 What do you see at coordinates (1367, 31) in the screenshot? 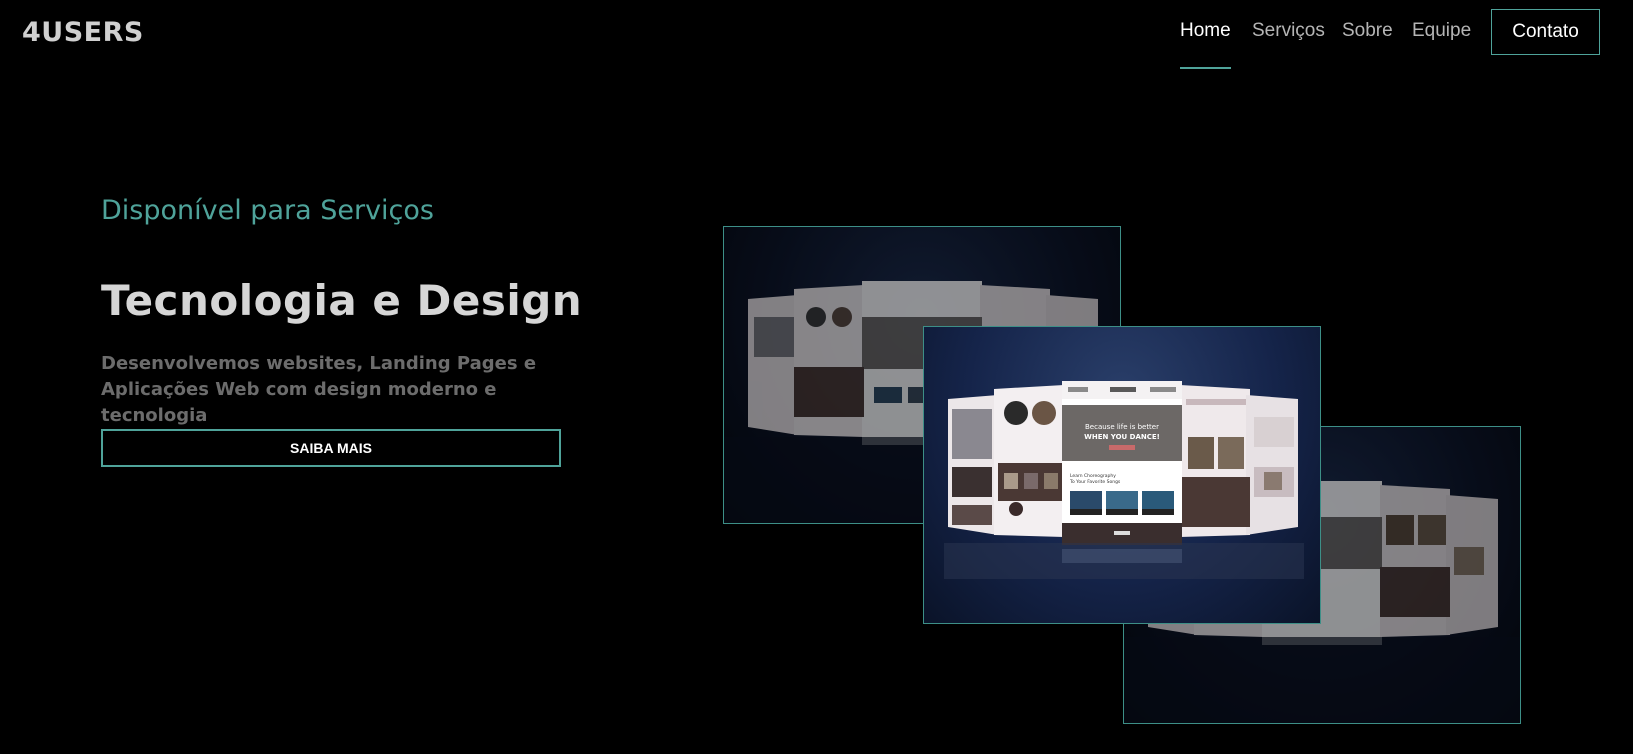
I see `nav-sobre: Sobre` at bounding box center [1367, 31].